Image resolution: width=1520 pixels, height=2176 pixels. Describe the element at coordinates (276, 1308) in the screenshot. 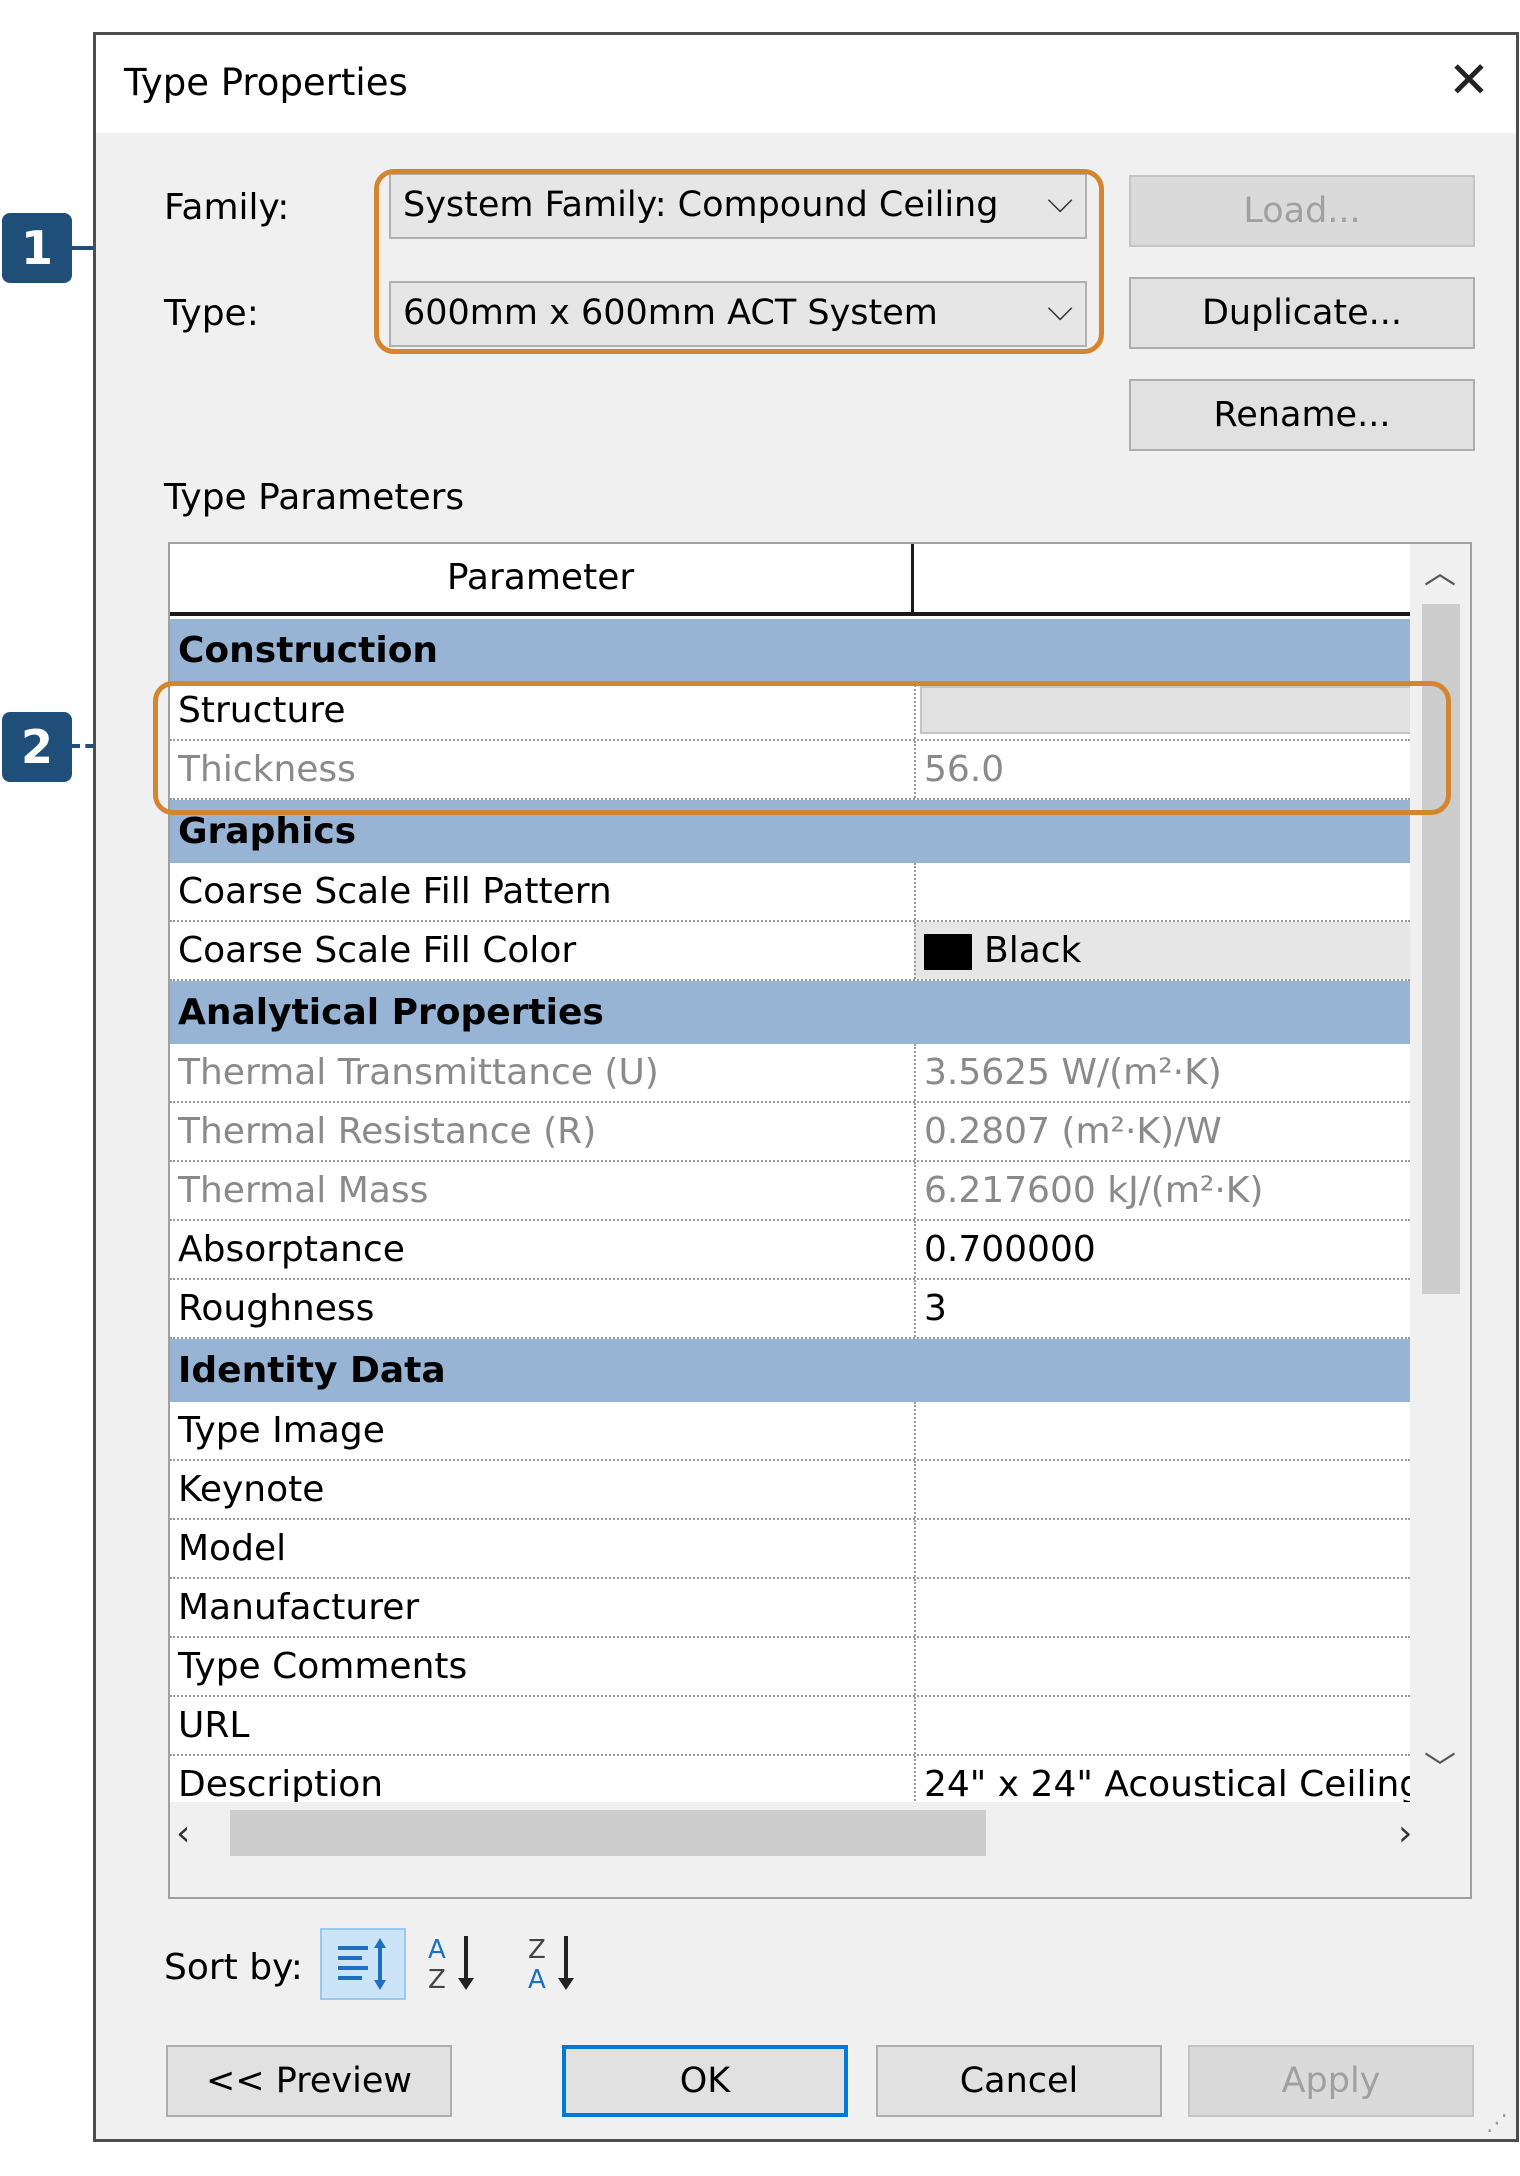

I see `param-name: Roughness` at that location.